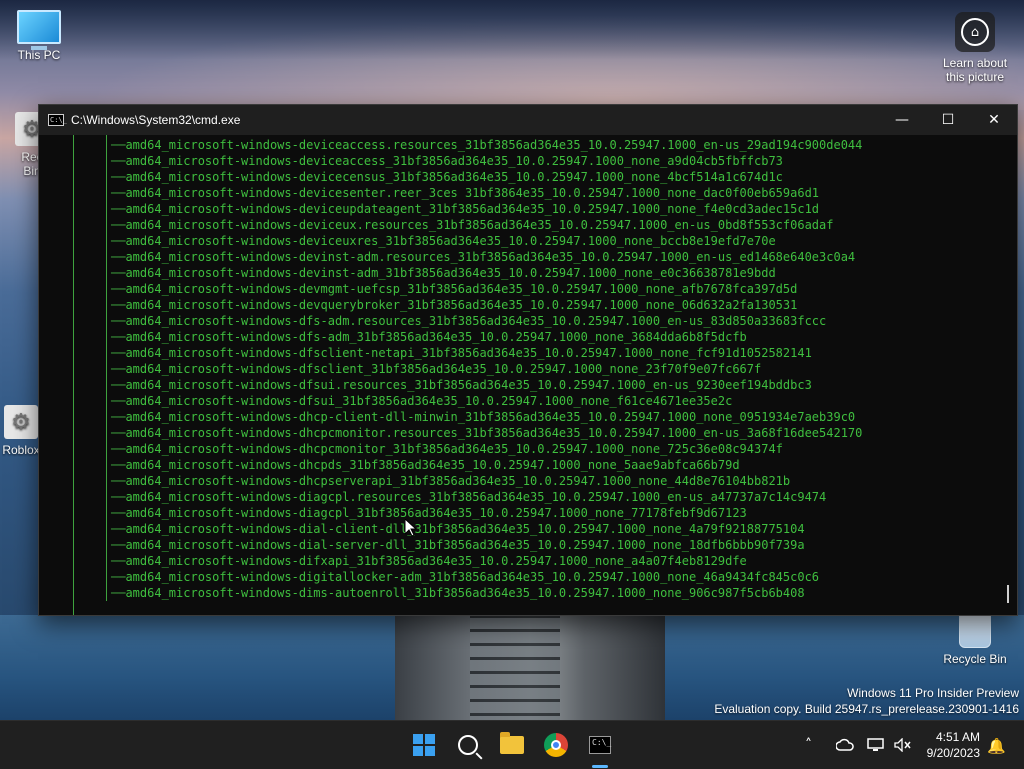  I want to click on desktop-icon-label: Roblox, so click(21, 450).